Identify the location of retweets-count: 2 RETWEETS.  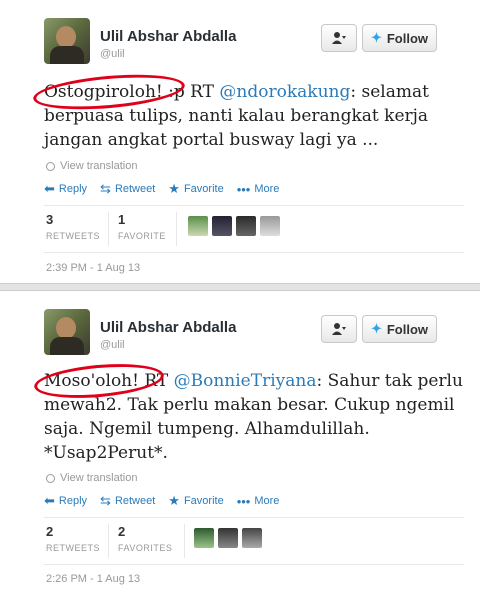
(73, 538).